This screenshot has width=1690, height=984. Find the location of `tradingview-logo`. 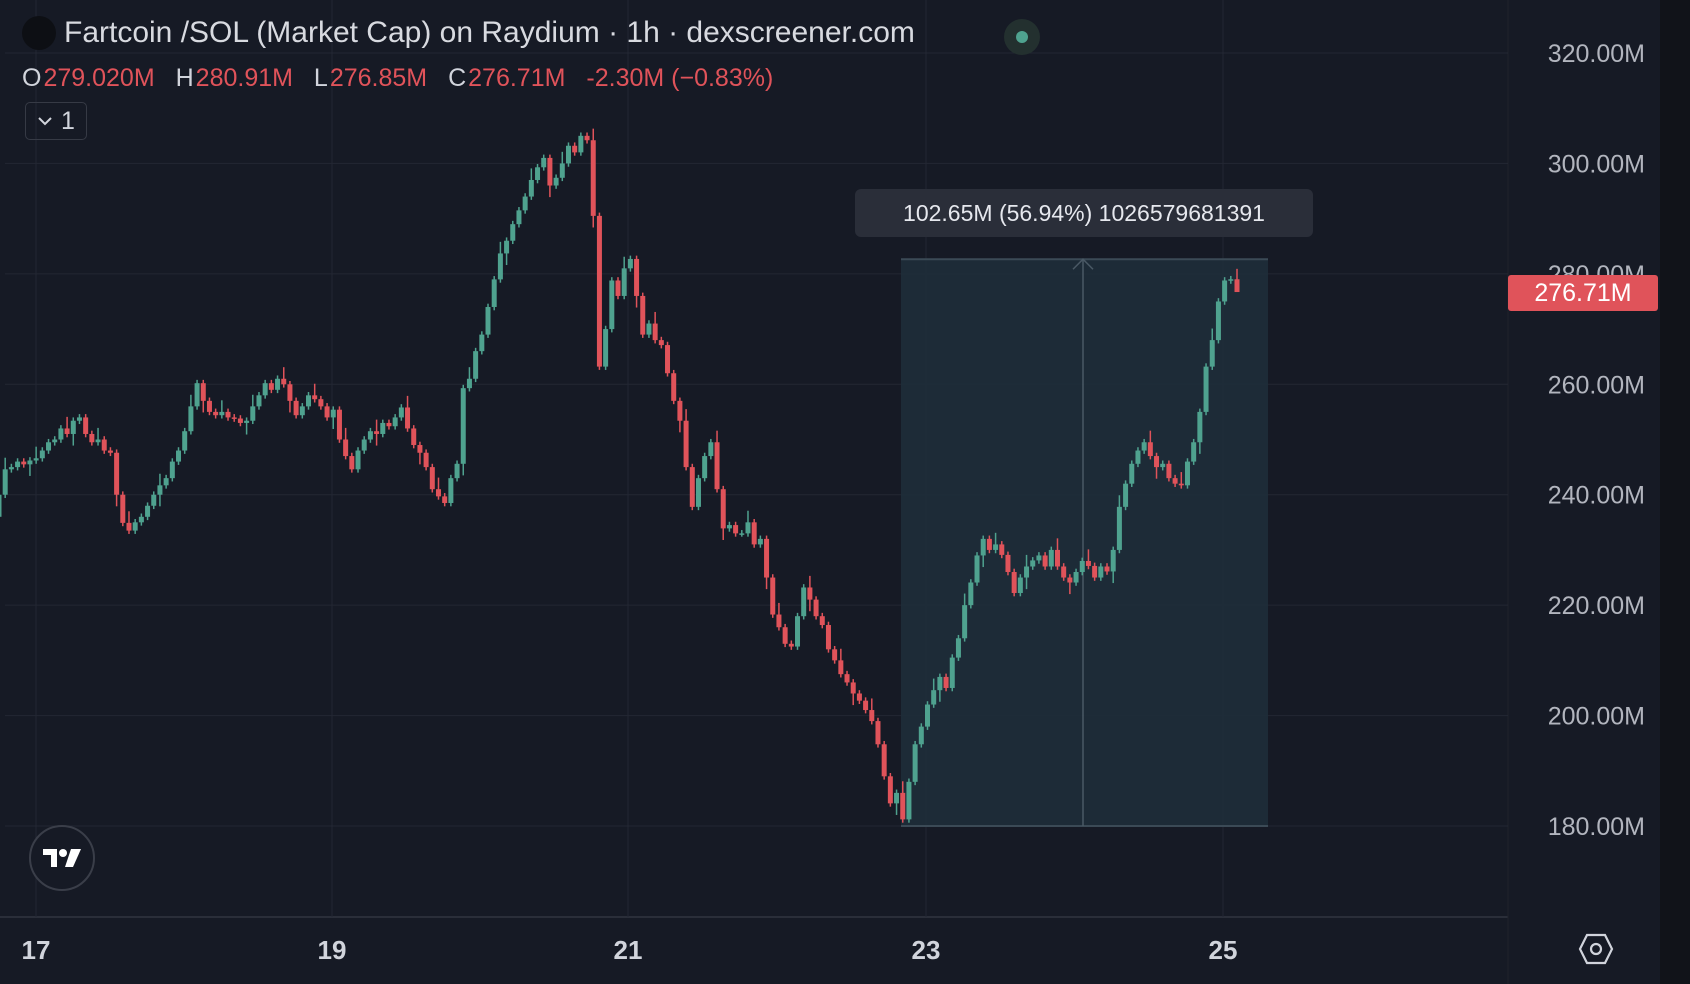

tradingview-logo is located at coordinates (62, 858).